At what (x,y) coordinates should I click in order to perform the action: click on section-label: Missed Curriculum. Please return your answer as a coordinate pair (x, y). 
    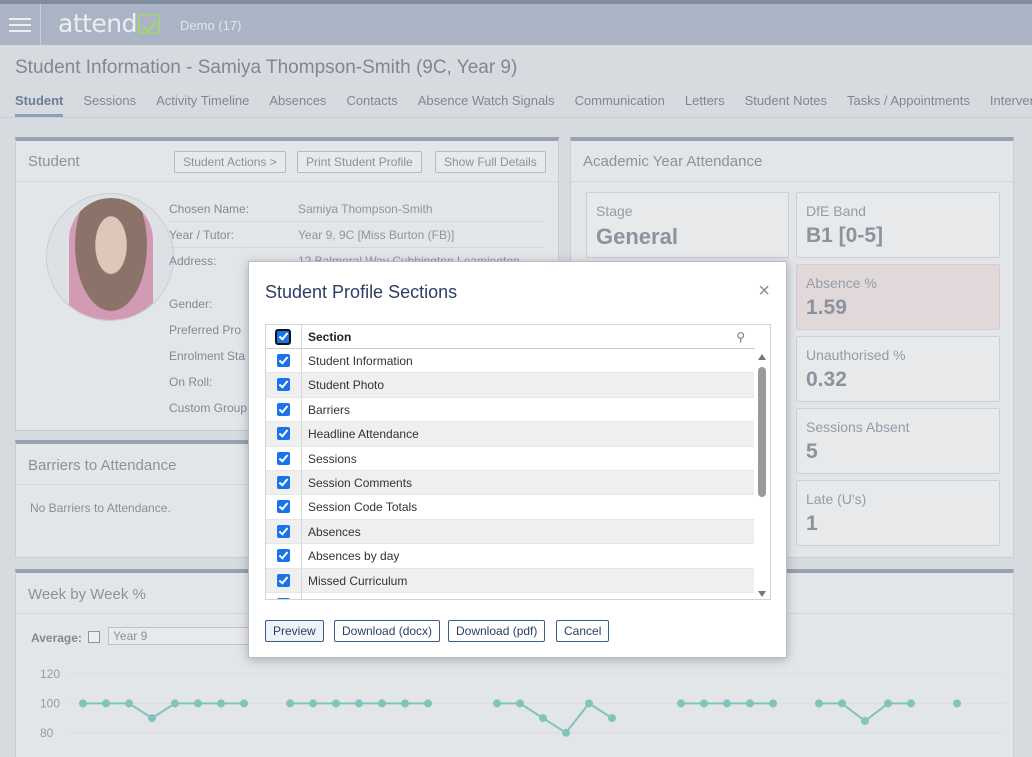
    Looking at the image, I should click on (358, 580).